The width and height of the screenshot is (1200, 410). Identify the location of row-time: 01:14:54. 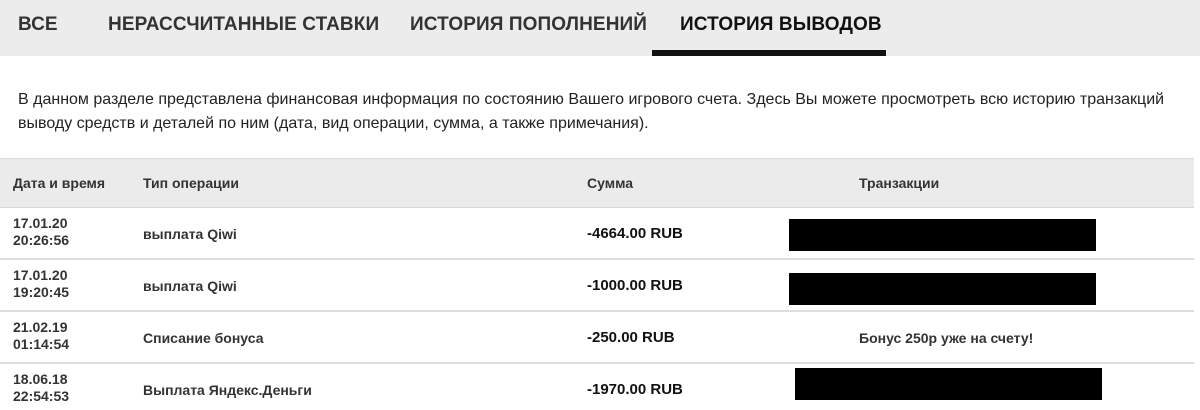
(41, 344).